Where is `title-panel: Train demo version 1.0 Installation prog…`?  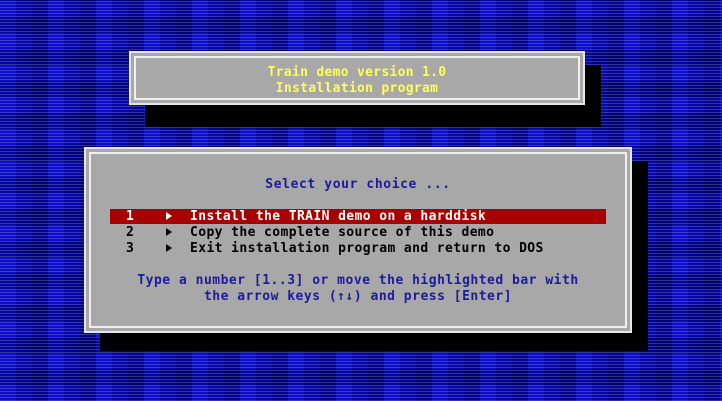 title-panel: Train demo version 1.0 Installation prog… is located at coordinates (357, 78).